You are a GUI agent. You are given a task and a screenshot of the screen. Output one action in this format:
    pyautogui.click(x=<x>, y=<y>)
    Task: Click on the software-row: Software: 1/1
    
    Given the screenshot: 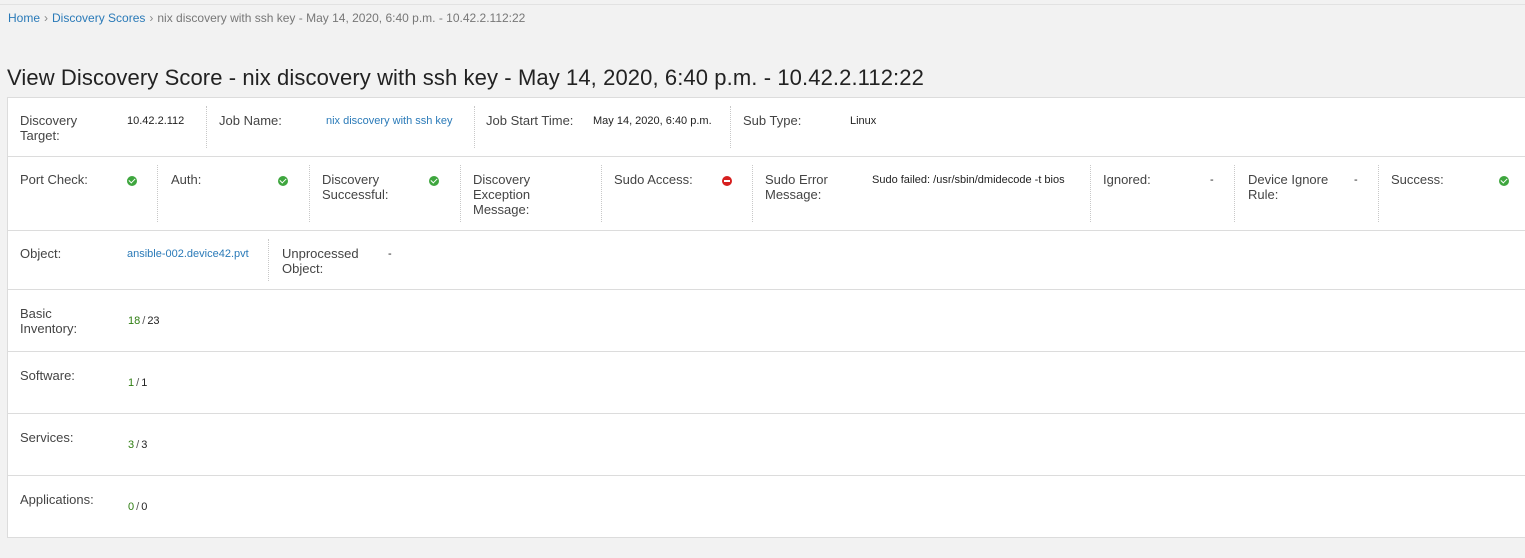 What is the action you would take?
    pyautogui.click(x=766, y=383)
    